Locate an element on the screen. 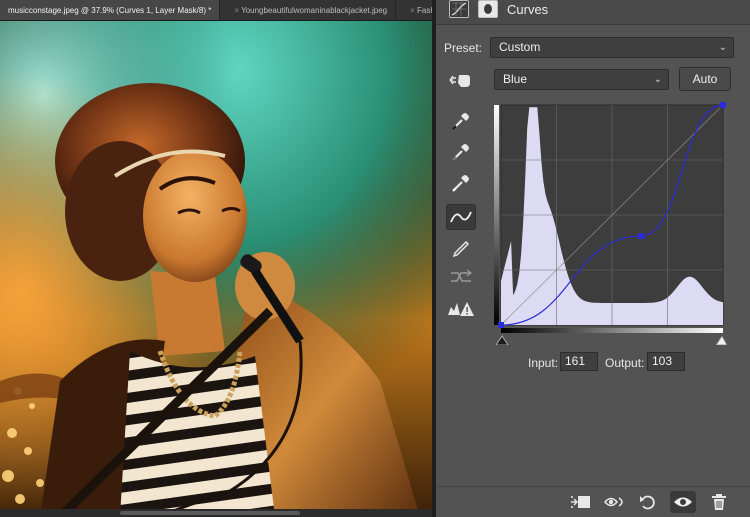  view-previous-button is located at coordinates (615, 502).